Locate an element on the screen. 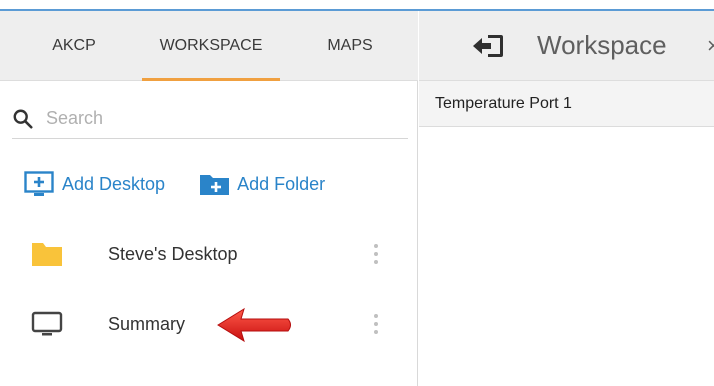 This screenshot has height=386, width=714. add-folder-icon is located at coordinates (215, 185).